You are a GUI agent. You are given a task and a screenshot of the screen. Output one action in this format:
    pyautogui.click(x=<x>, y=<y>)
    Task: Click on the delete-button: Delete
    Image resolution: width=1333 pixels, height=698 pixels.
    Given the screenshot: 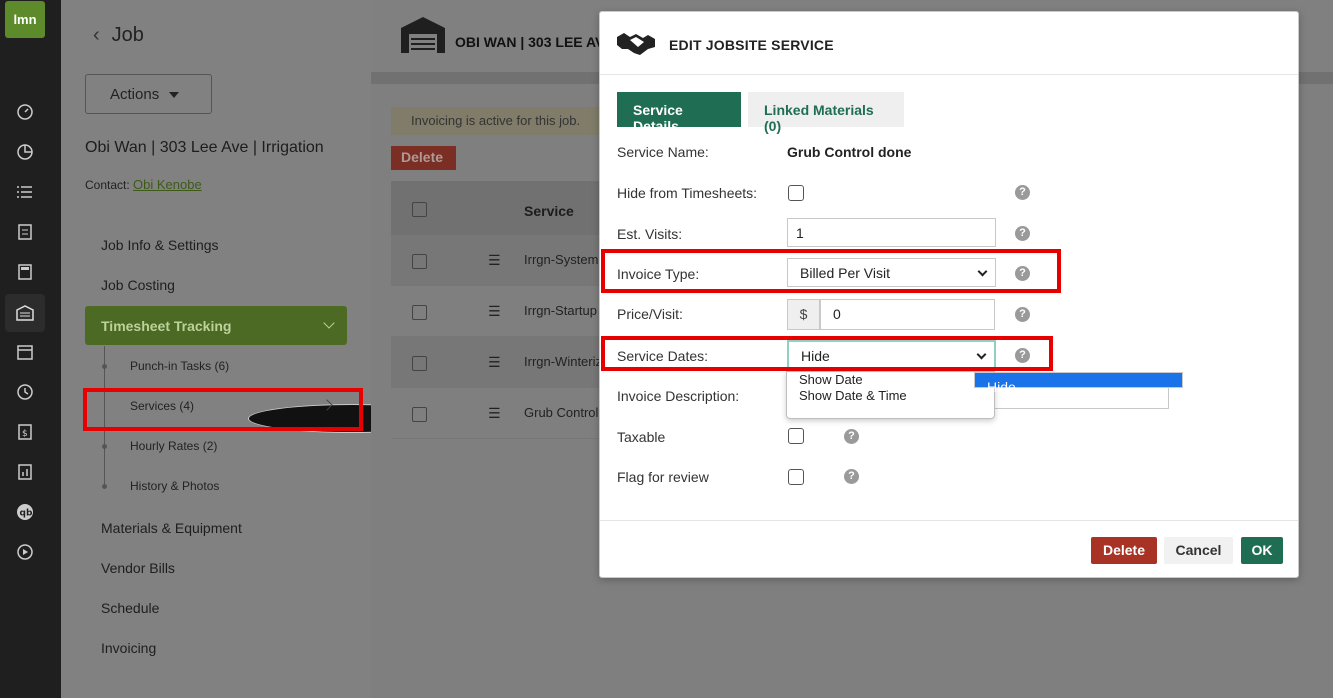 What is the action you would take?
    pyautogui.click(x=423, y=158)
    